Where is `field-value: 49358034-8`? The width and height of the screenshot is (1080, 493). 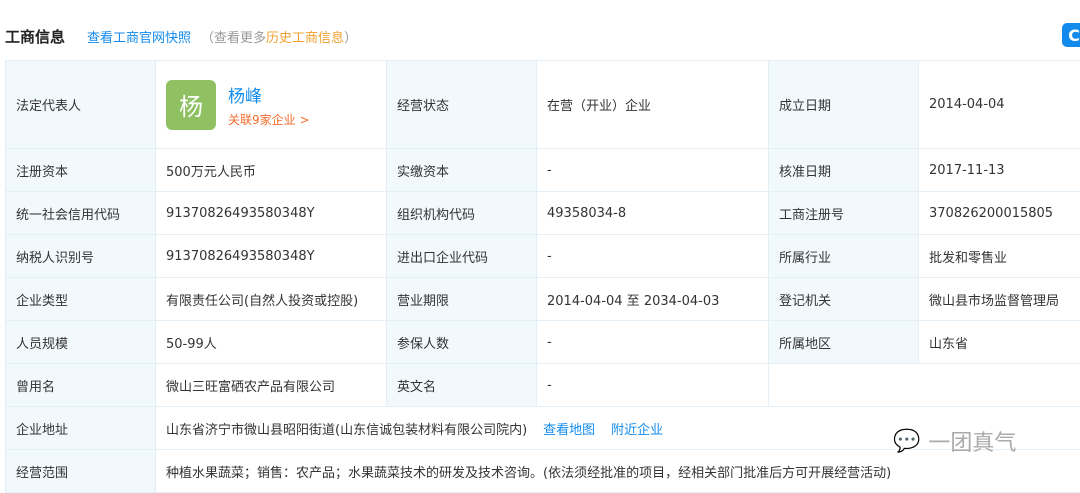 field-value: 49358034-8 is located at coordinates (653, 213).